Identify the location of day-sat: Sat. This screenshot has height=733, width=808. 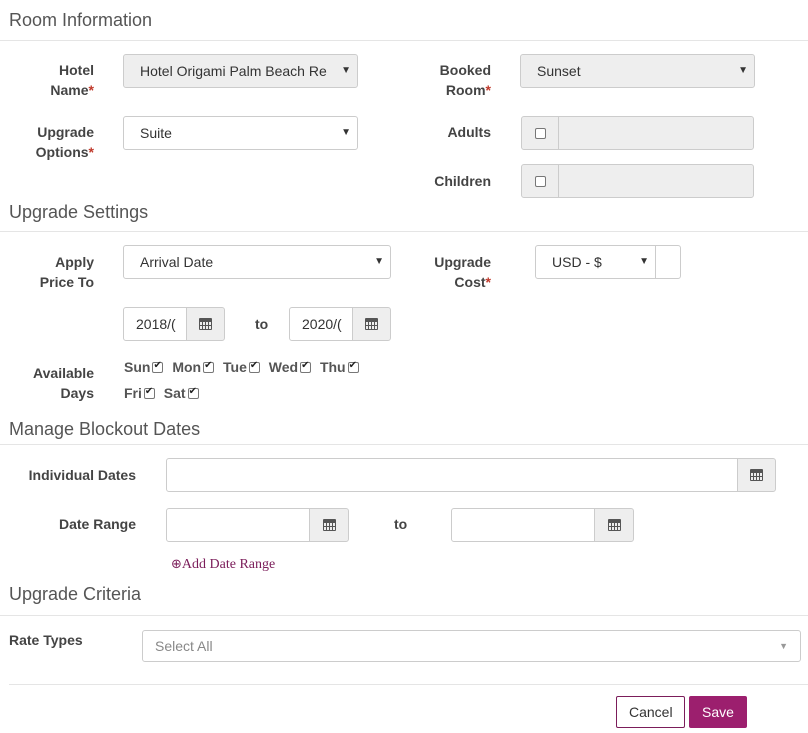
(181, 393).